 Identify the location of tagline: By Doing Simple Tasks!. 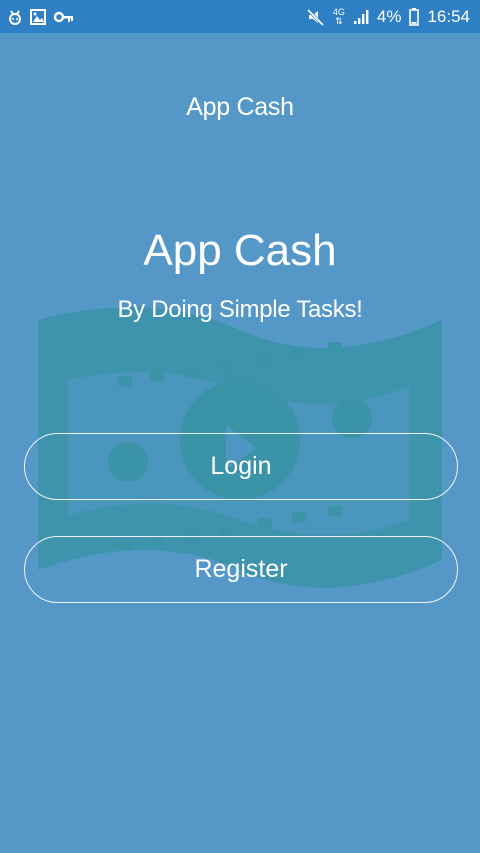
(240, 309).